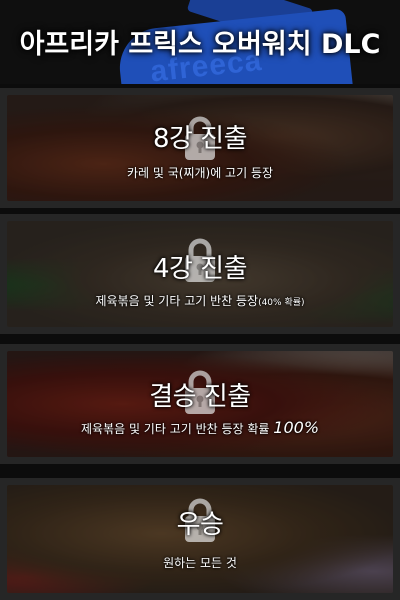 This screenshot has height=600, width=400. What do you see at coordinates (200, 563) in the screenshot?
I see `panel-description: 원하는 모든 것` at bounding box center [200, 563].